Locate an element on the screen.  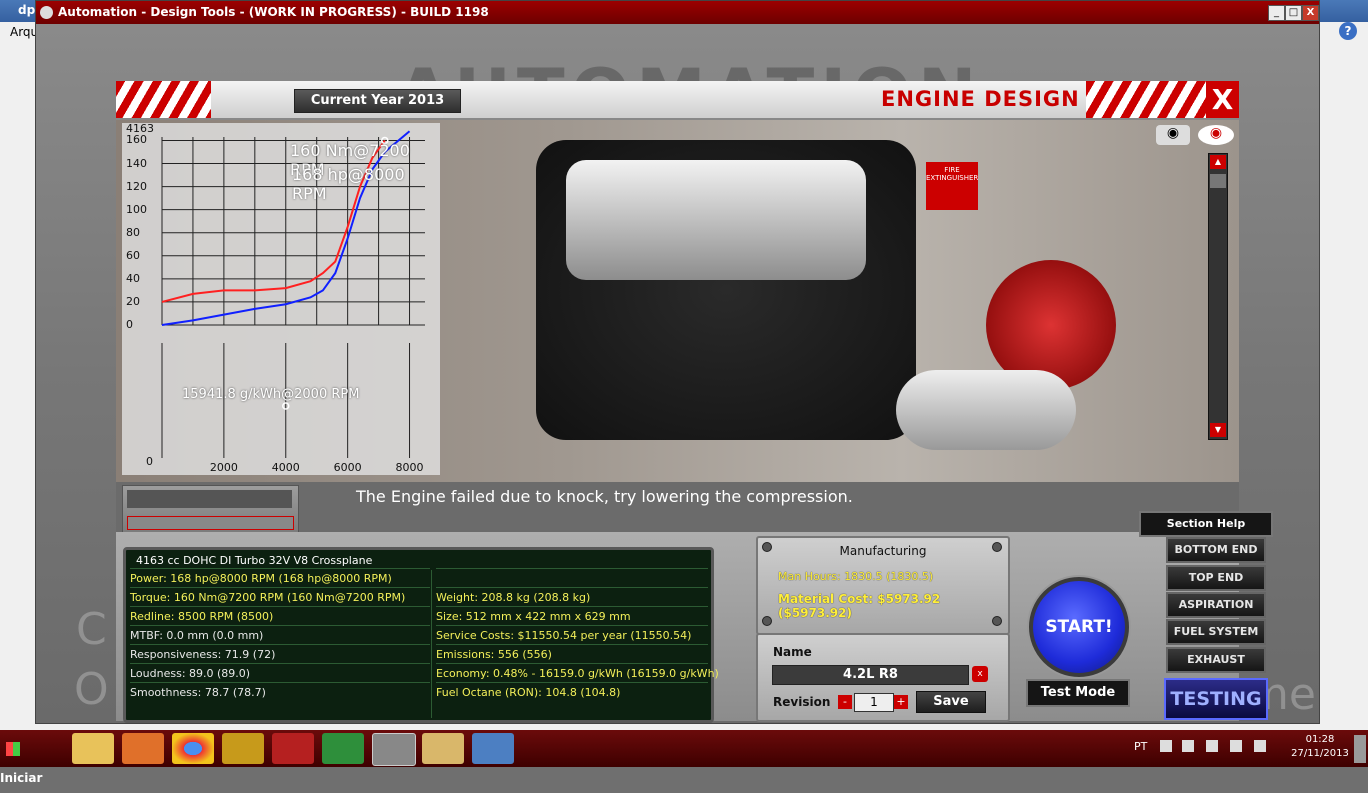
engine-name-input: 4.2L R8 is located at coordinates (870, 675).